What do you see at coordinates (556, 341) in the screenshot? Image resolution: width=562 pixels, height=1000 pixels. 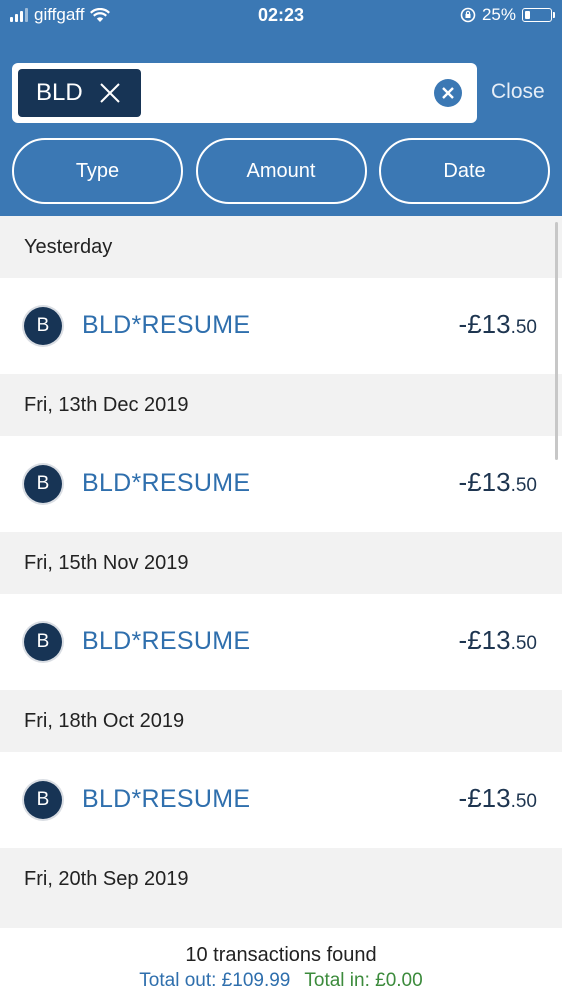 I see `scrollbar` at bounding box center [556, 341].